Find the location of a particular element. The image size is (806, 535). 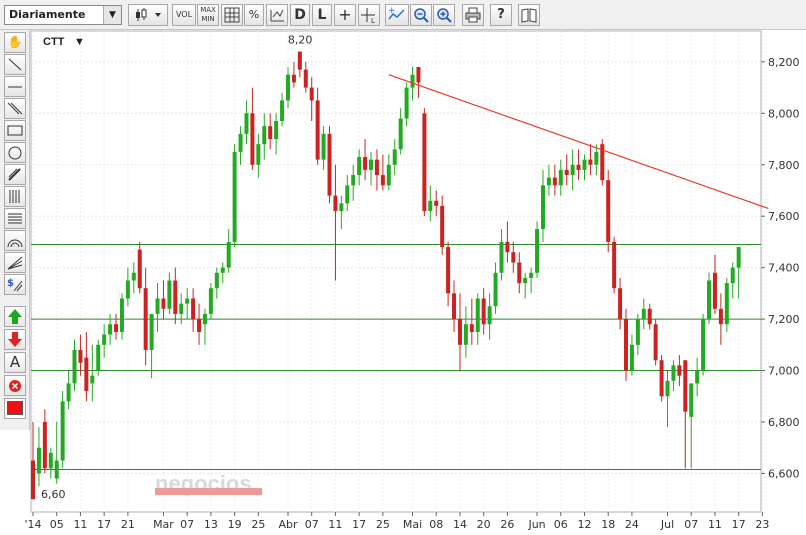

ticker-label: CTT is located at coordinates (54, 42).